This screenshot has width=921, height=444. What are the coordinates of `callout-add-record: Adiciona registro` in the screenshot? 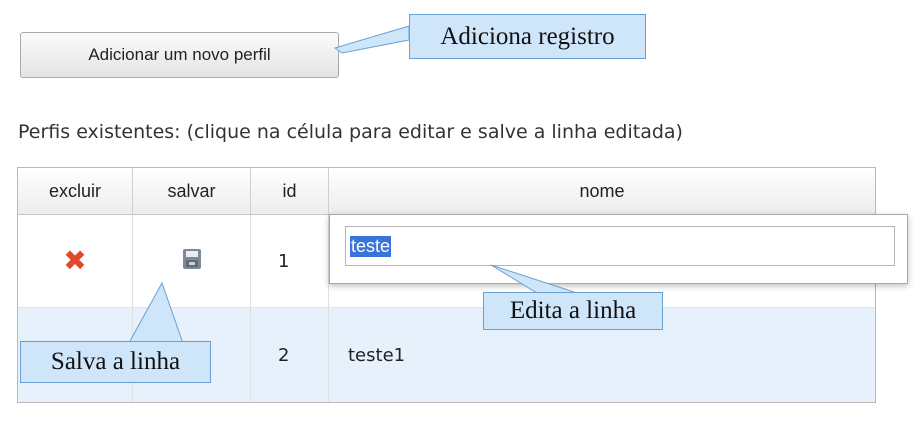 It's located at (527, 36).